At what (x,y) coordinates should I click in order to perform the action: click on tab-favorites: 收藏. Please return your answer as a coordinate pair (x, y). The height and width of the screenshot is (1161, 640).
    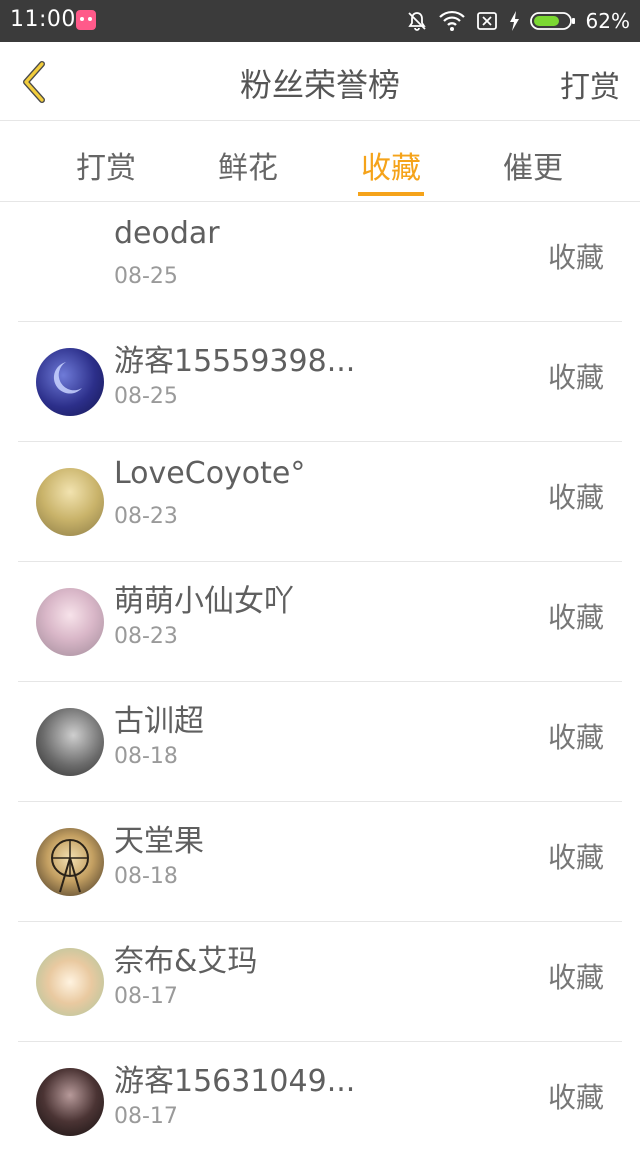
    Looking at the image, I should click on (391, 165).